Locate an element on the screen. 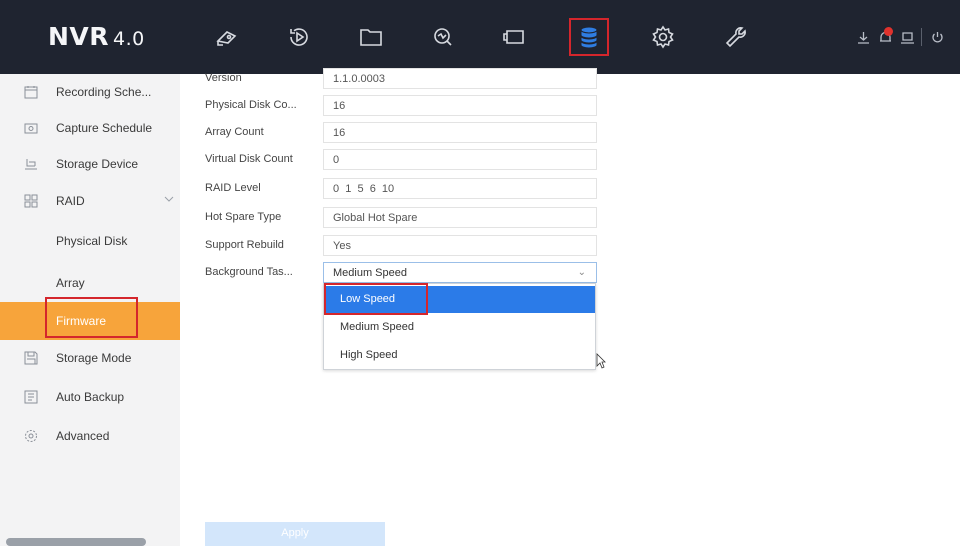 This screenshot has height=546, width=960. smart-analysis-icon is located at coordinates (443, 37).